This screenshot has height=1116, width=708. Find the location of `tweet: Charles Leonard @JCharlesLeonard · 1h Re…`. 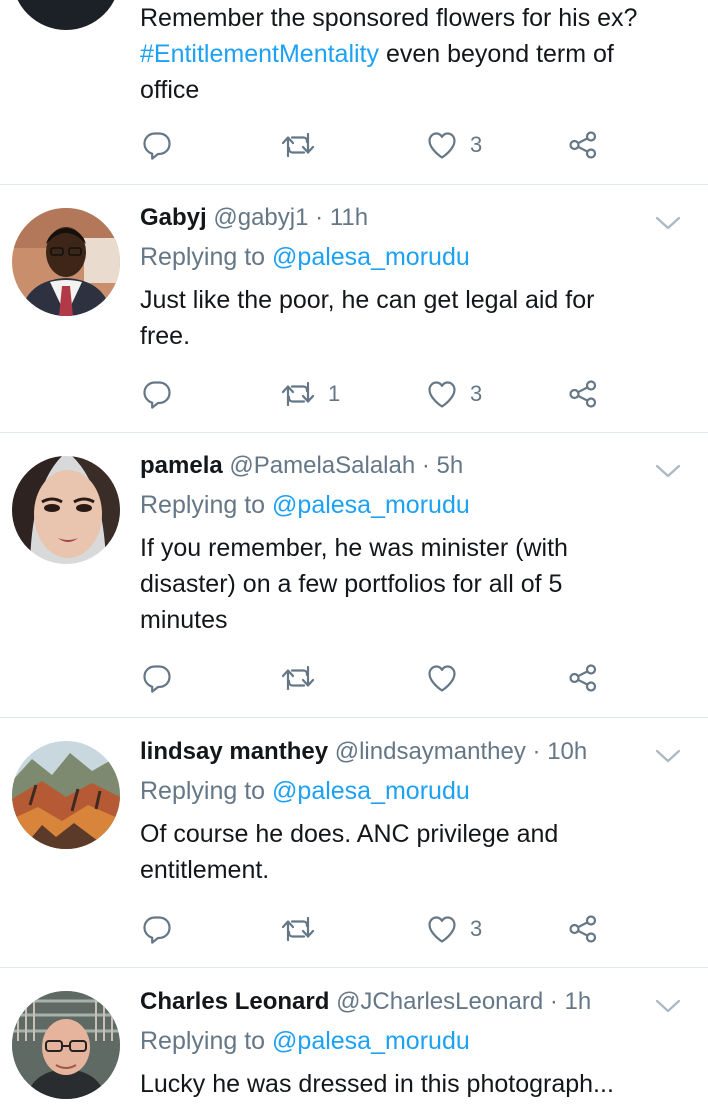

tweet: Charles Leonard @JCharlesLeonard · 1h Re… is located at coordinates (354, 1041).